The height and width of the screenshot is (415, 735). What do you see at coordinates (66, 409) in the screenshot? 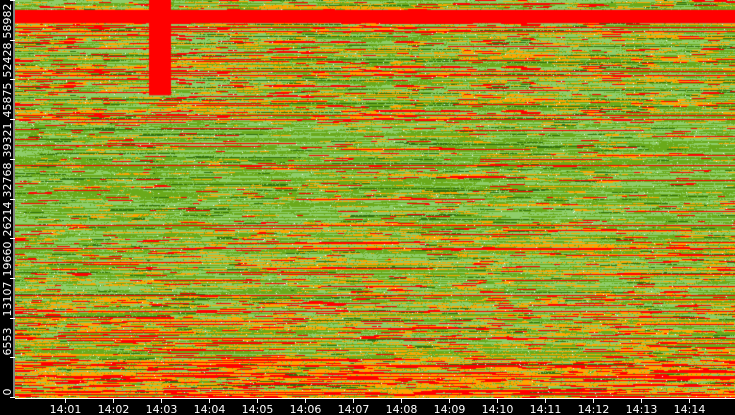
I see `x-tick-label: 14:01` at bounding box center [66, 409].